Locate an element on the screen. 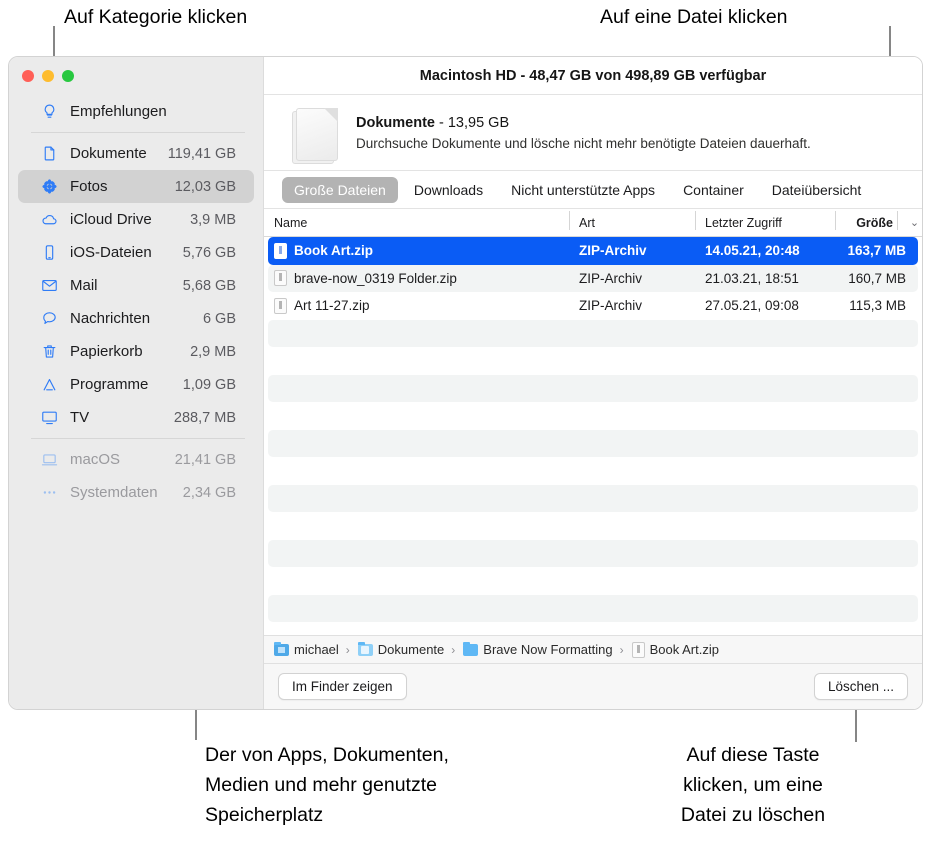 Image resolution: width=931 pixels, height=846 pixels. column-options-button: ⌄ is located at coordinates (909, 220).